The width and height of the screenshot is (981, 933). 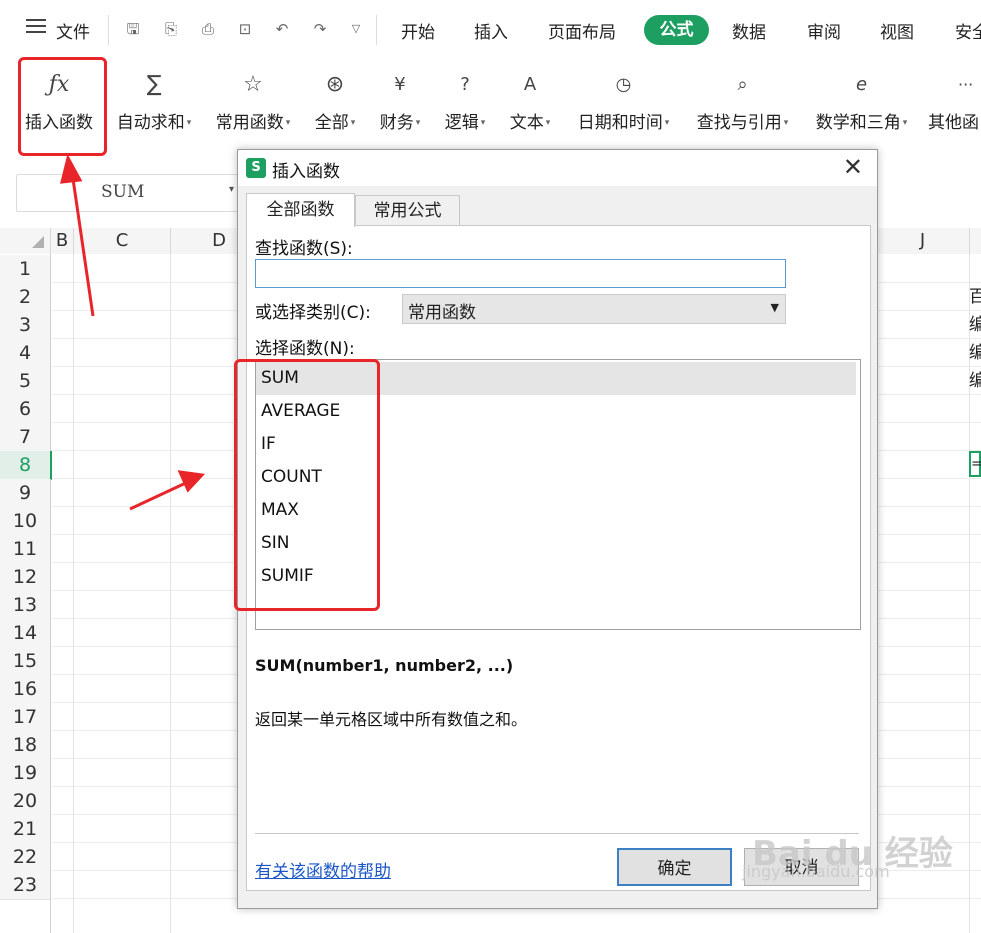 What do you see at coordinates (816, 871) in the screenshot?
I see `baidu-watermark-url: jingyan.baidu.com` at bounding box center [816, 871].